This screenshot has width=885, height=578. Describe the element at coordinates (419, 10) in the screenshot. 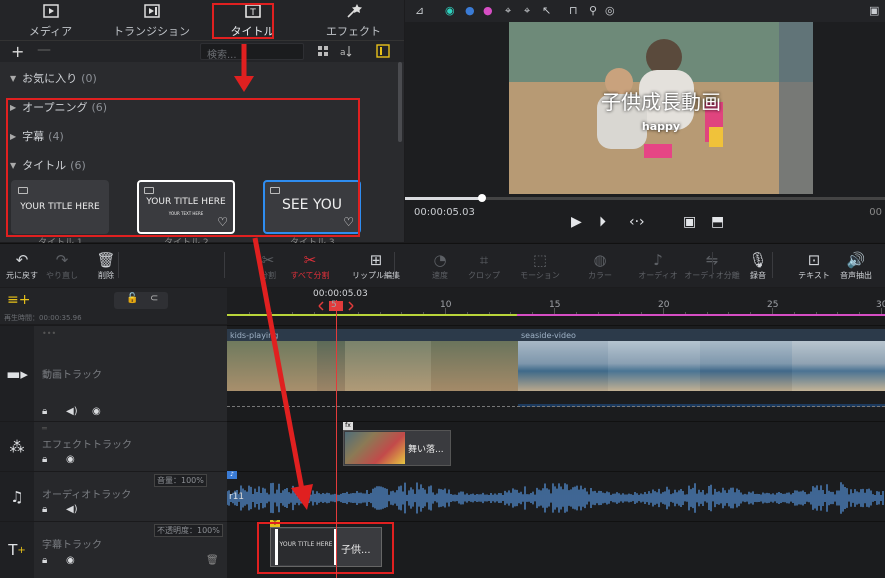

I see `ruler-icon: ⊿` at that location.